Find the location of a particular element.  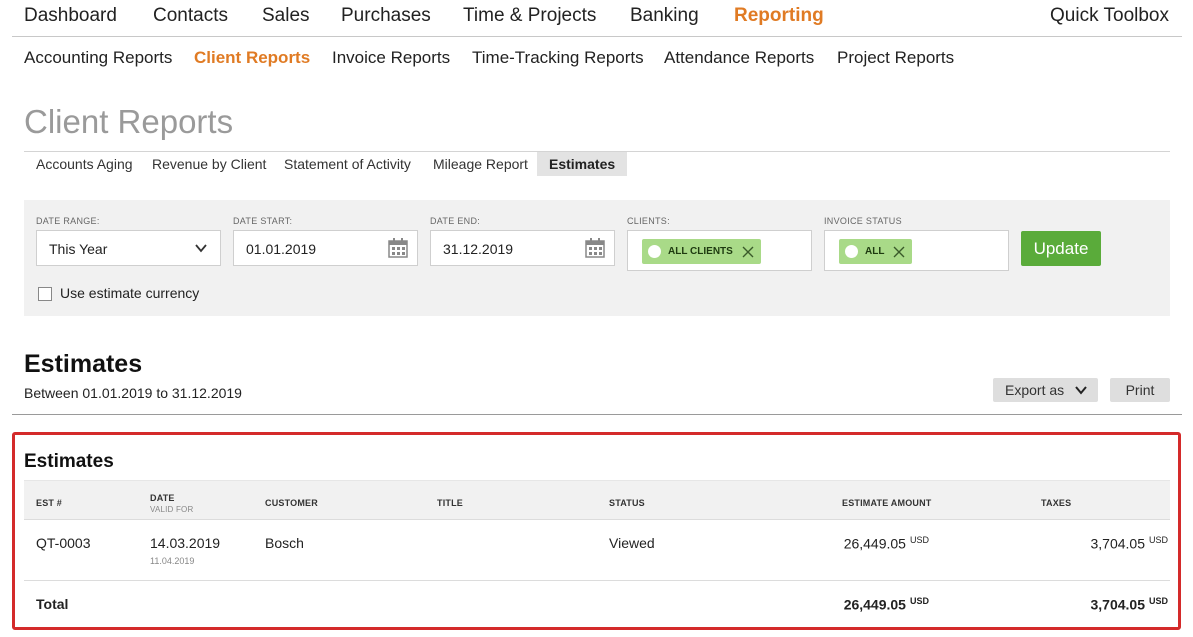

invoice-status-label: INVOICE STATUS is located at coordinates (863, 221).